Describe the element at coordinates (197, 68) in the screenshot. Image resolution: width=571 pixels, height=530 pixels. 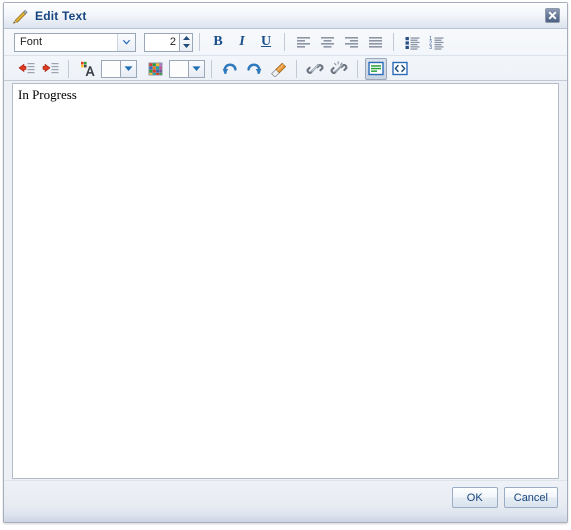
I see `background-color-chevron-down-icon` at that location.